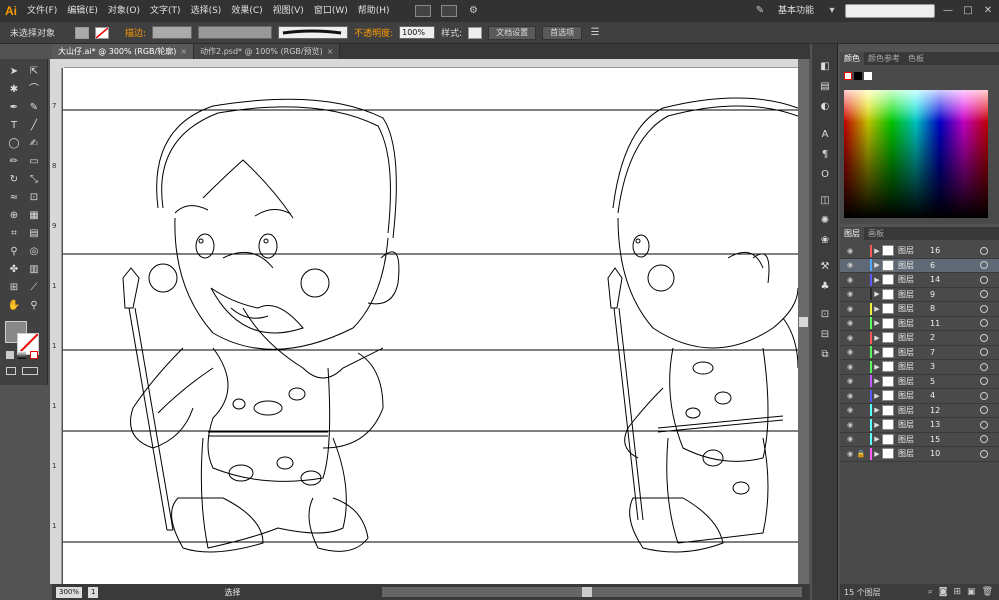 The image size is (999, 600). Describe the element at coordinates (14, 288) in the screenshot. I see `artboard-tool-icon: ⊞` at that location.